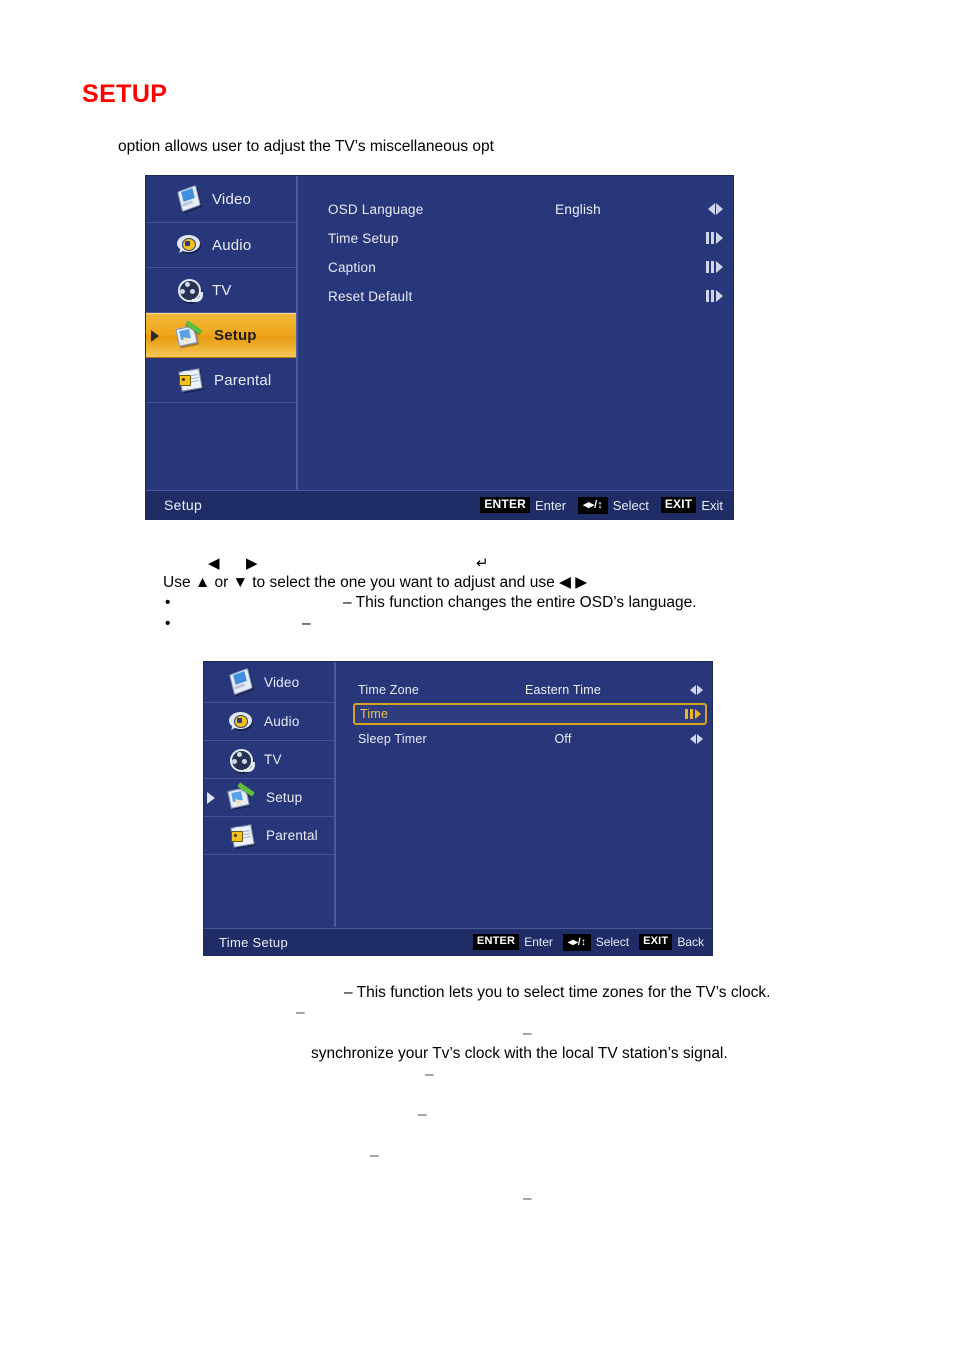 Image resolution: width=954 pixels, height=1354 pixels. I want to click on hint-select: ◂▸/↕ Select, so click(613, 505).